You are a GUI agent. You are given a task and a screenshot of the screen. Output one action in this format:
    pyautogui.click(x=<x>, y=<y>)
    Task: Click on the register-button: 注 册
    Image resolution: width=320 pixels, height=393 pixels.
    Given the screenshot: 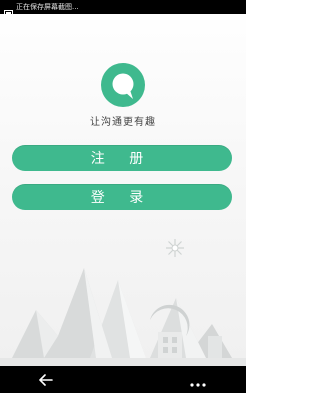 What is the action you would take?
    pyautogui.click(x=122, y=158)
    